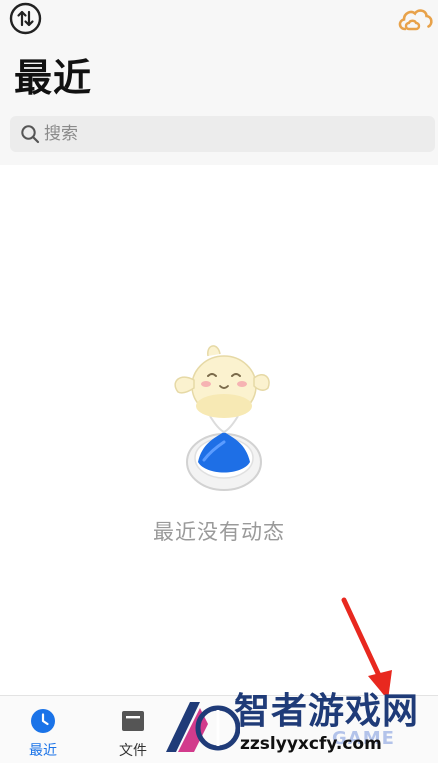 The image size is (438, 763). What do you see at coordinates (25, 18) in the screenshot?
I see `sort-arrows-circle-icon` at bounding box center [25, 18].